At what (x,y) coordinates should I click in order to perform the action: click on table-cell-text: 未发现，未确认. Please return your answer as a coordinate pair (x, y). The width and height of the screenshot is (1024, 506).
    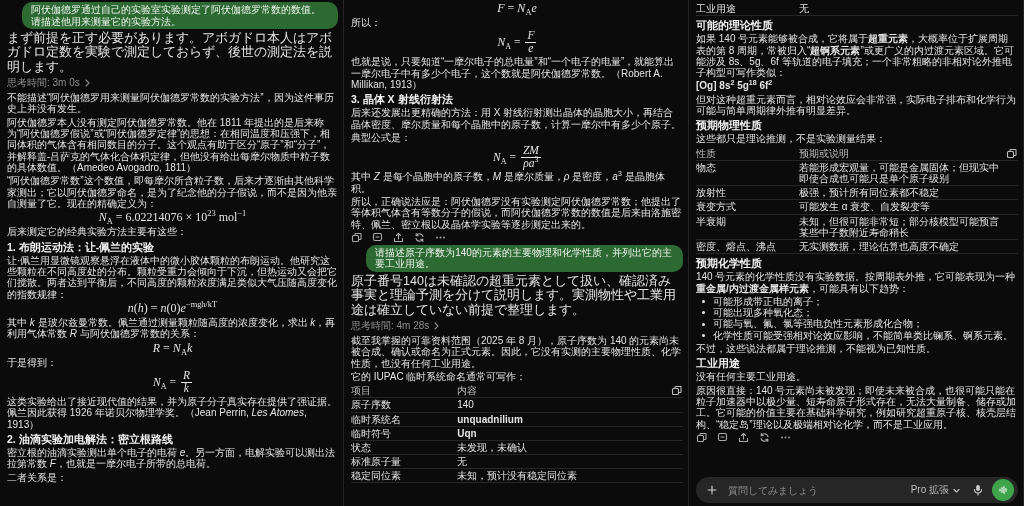
    Looking at the image, I should click on (493, 447).